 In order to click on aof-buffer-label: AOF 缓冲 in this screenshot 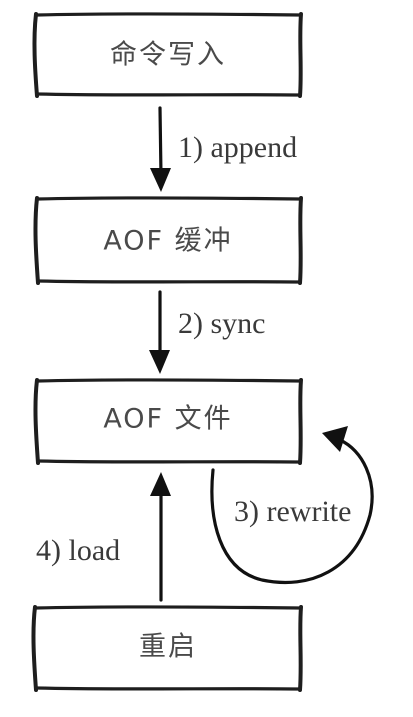, I will do `click(167, 241)`.